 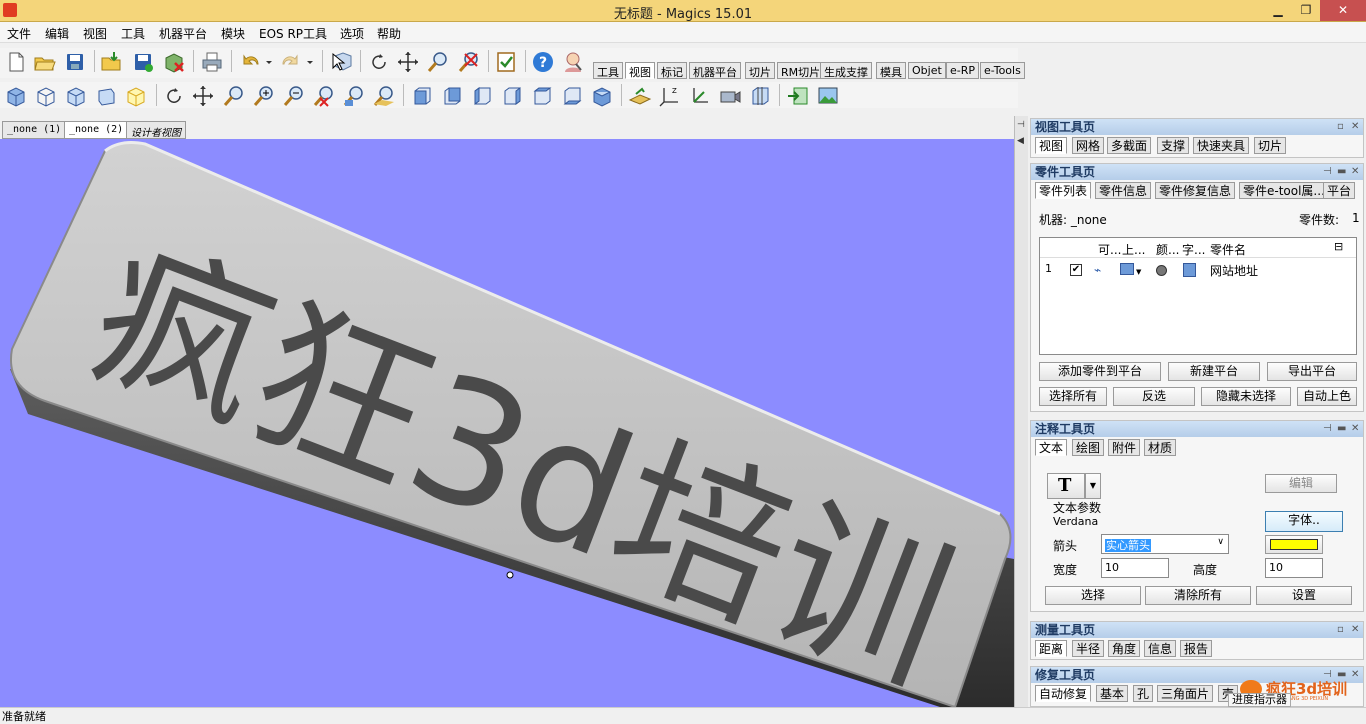 I want to click on minimize-button: ▁, so click(x=1278, y=10).